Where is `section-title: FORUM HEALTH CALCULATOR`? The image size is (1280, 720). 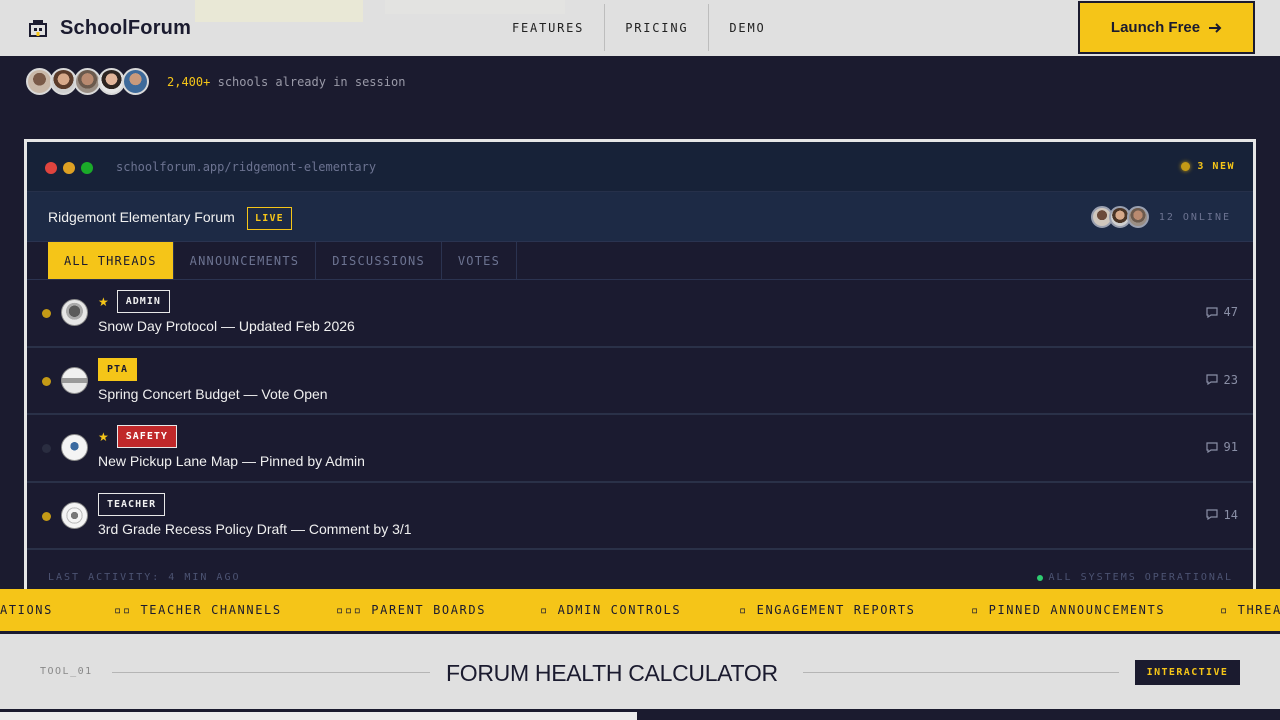
section-title: FORUM HEALTH CALCULATOR is located at coordinates (612, 673).